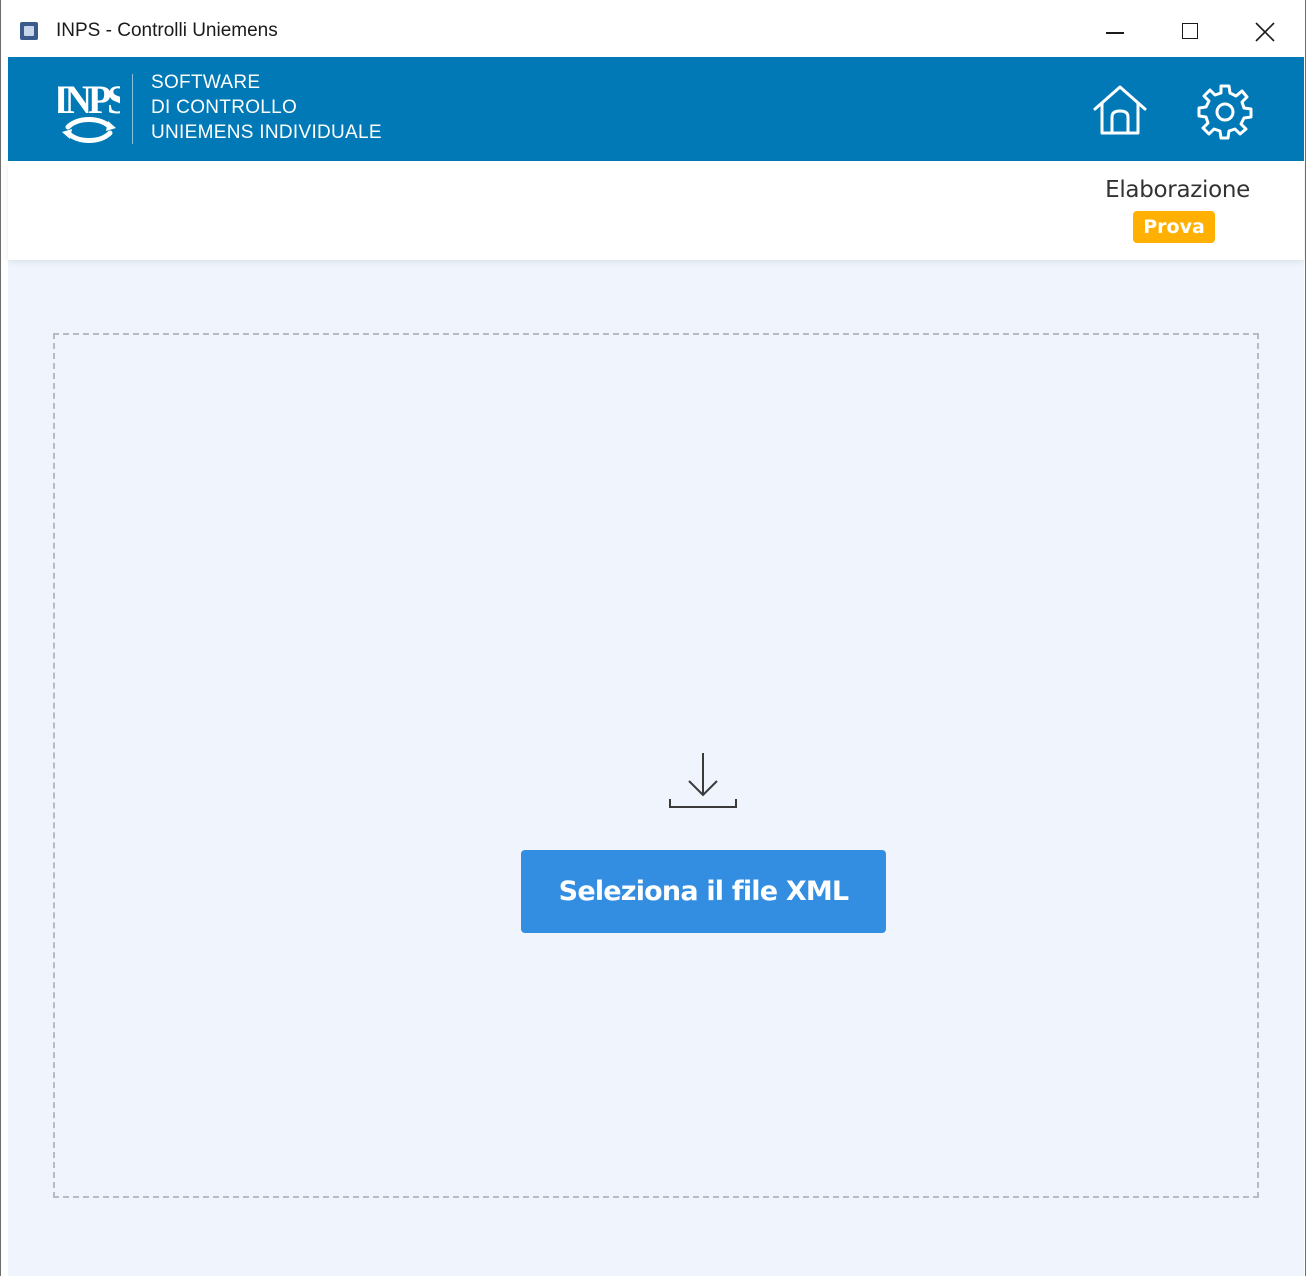 The width and height of the screenshot is (1306, 1283). Describe the element at coordinates (656, 210) in the screenshot. I see `status-bar: Elaborazione Prova` at that location.